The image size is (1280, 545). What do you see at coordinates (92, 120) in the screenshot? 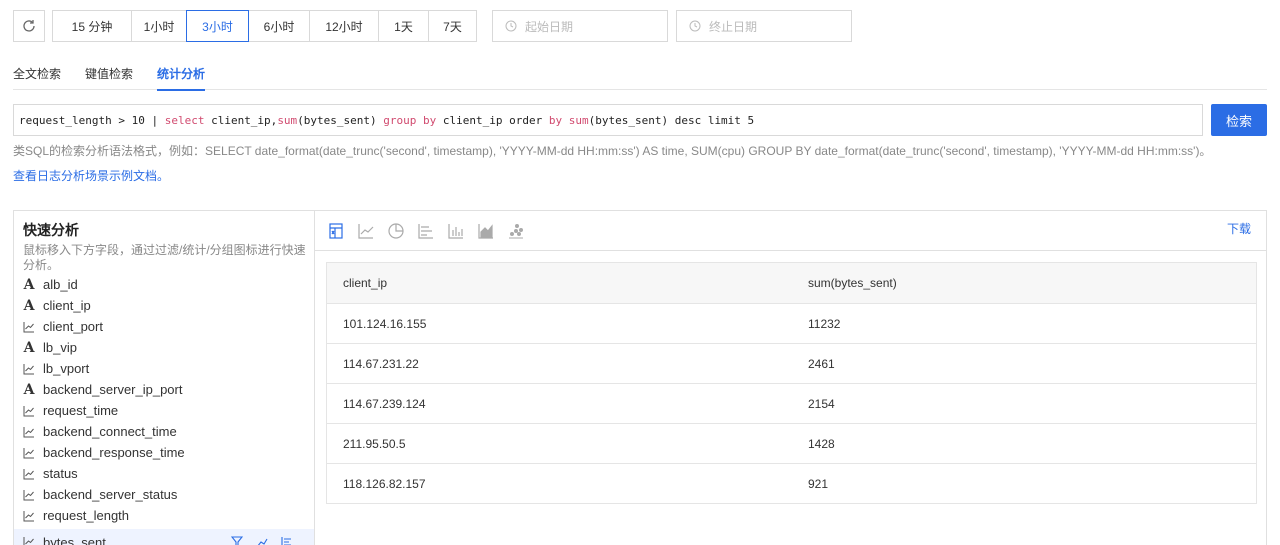
I see `query-text: request_length > 10 |` at bounding box center [92, 120].